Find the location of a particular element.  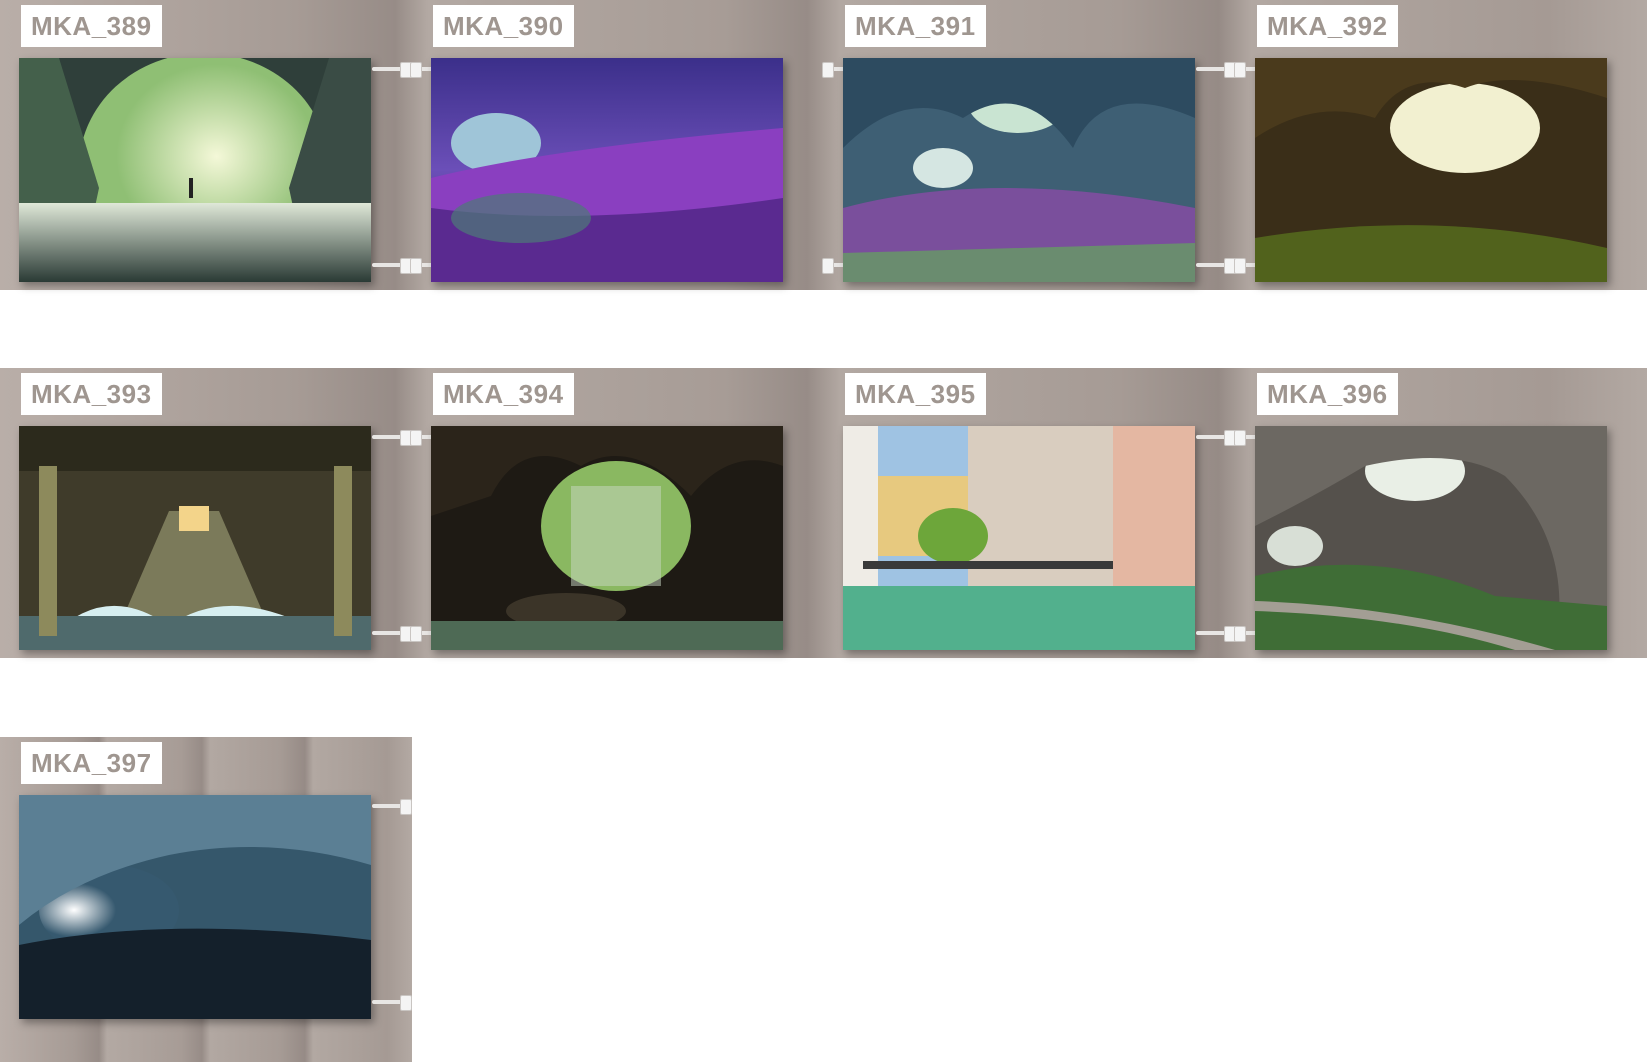

product-tile: MKA_393 is located at coordinates (206, 513).